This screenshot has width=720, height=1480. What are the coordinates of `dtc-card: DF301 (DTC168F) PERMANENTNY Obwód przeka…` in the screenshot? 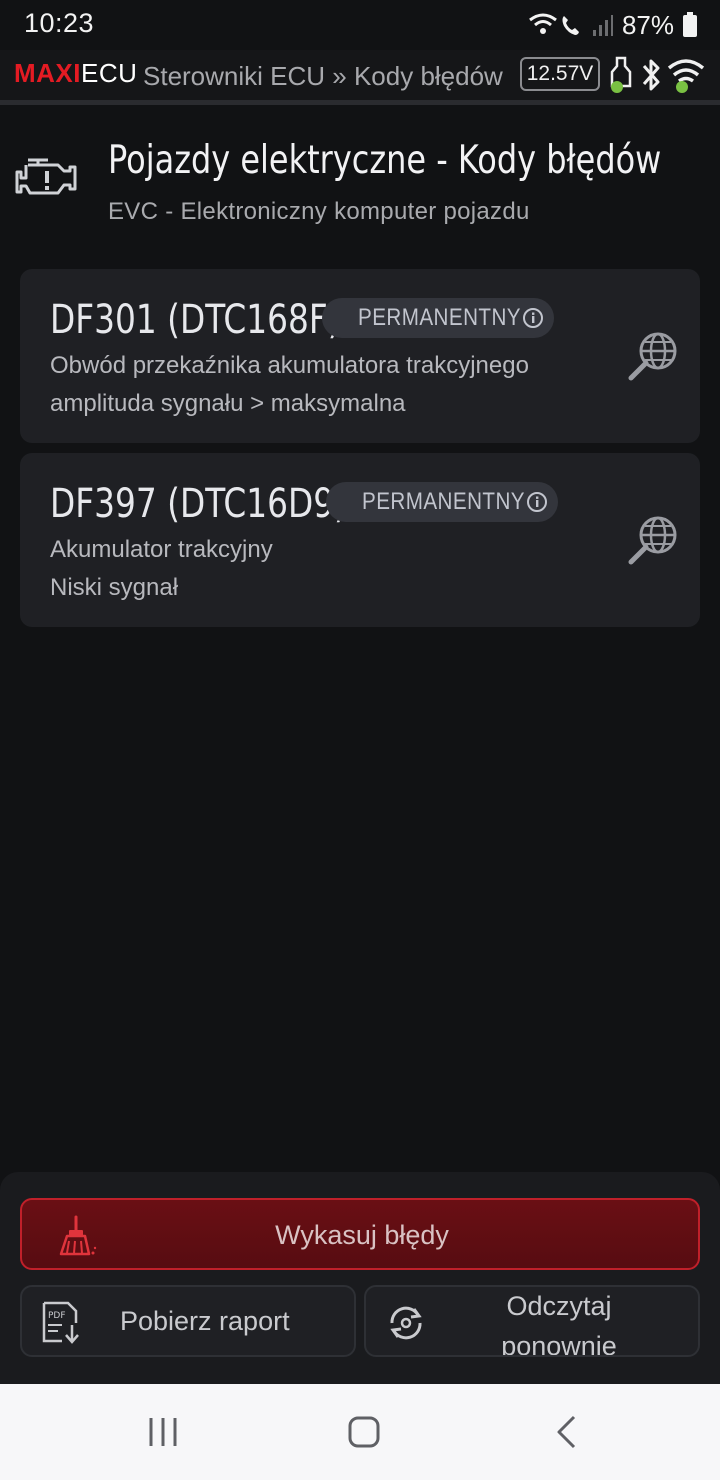 It's located at (360, 356).